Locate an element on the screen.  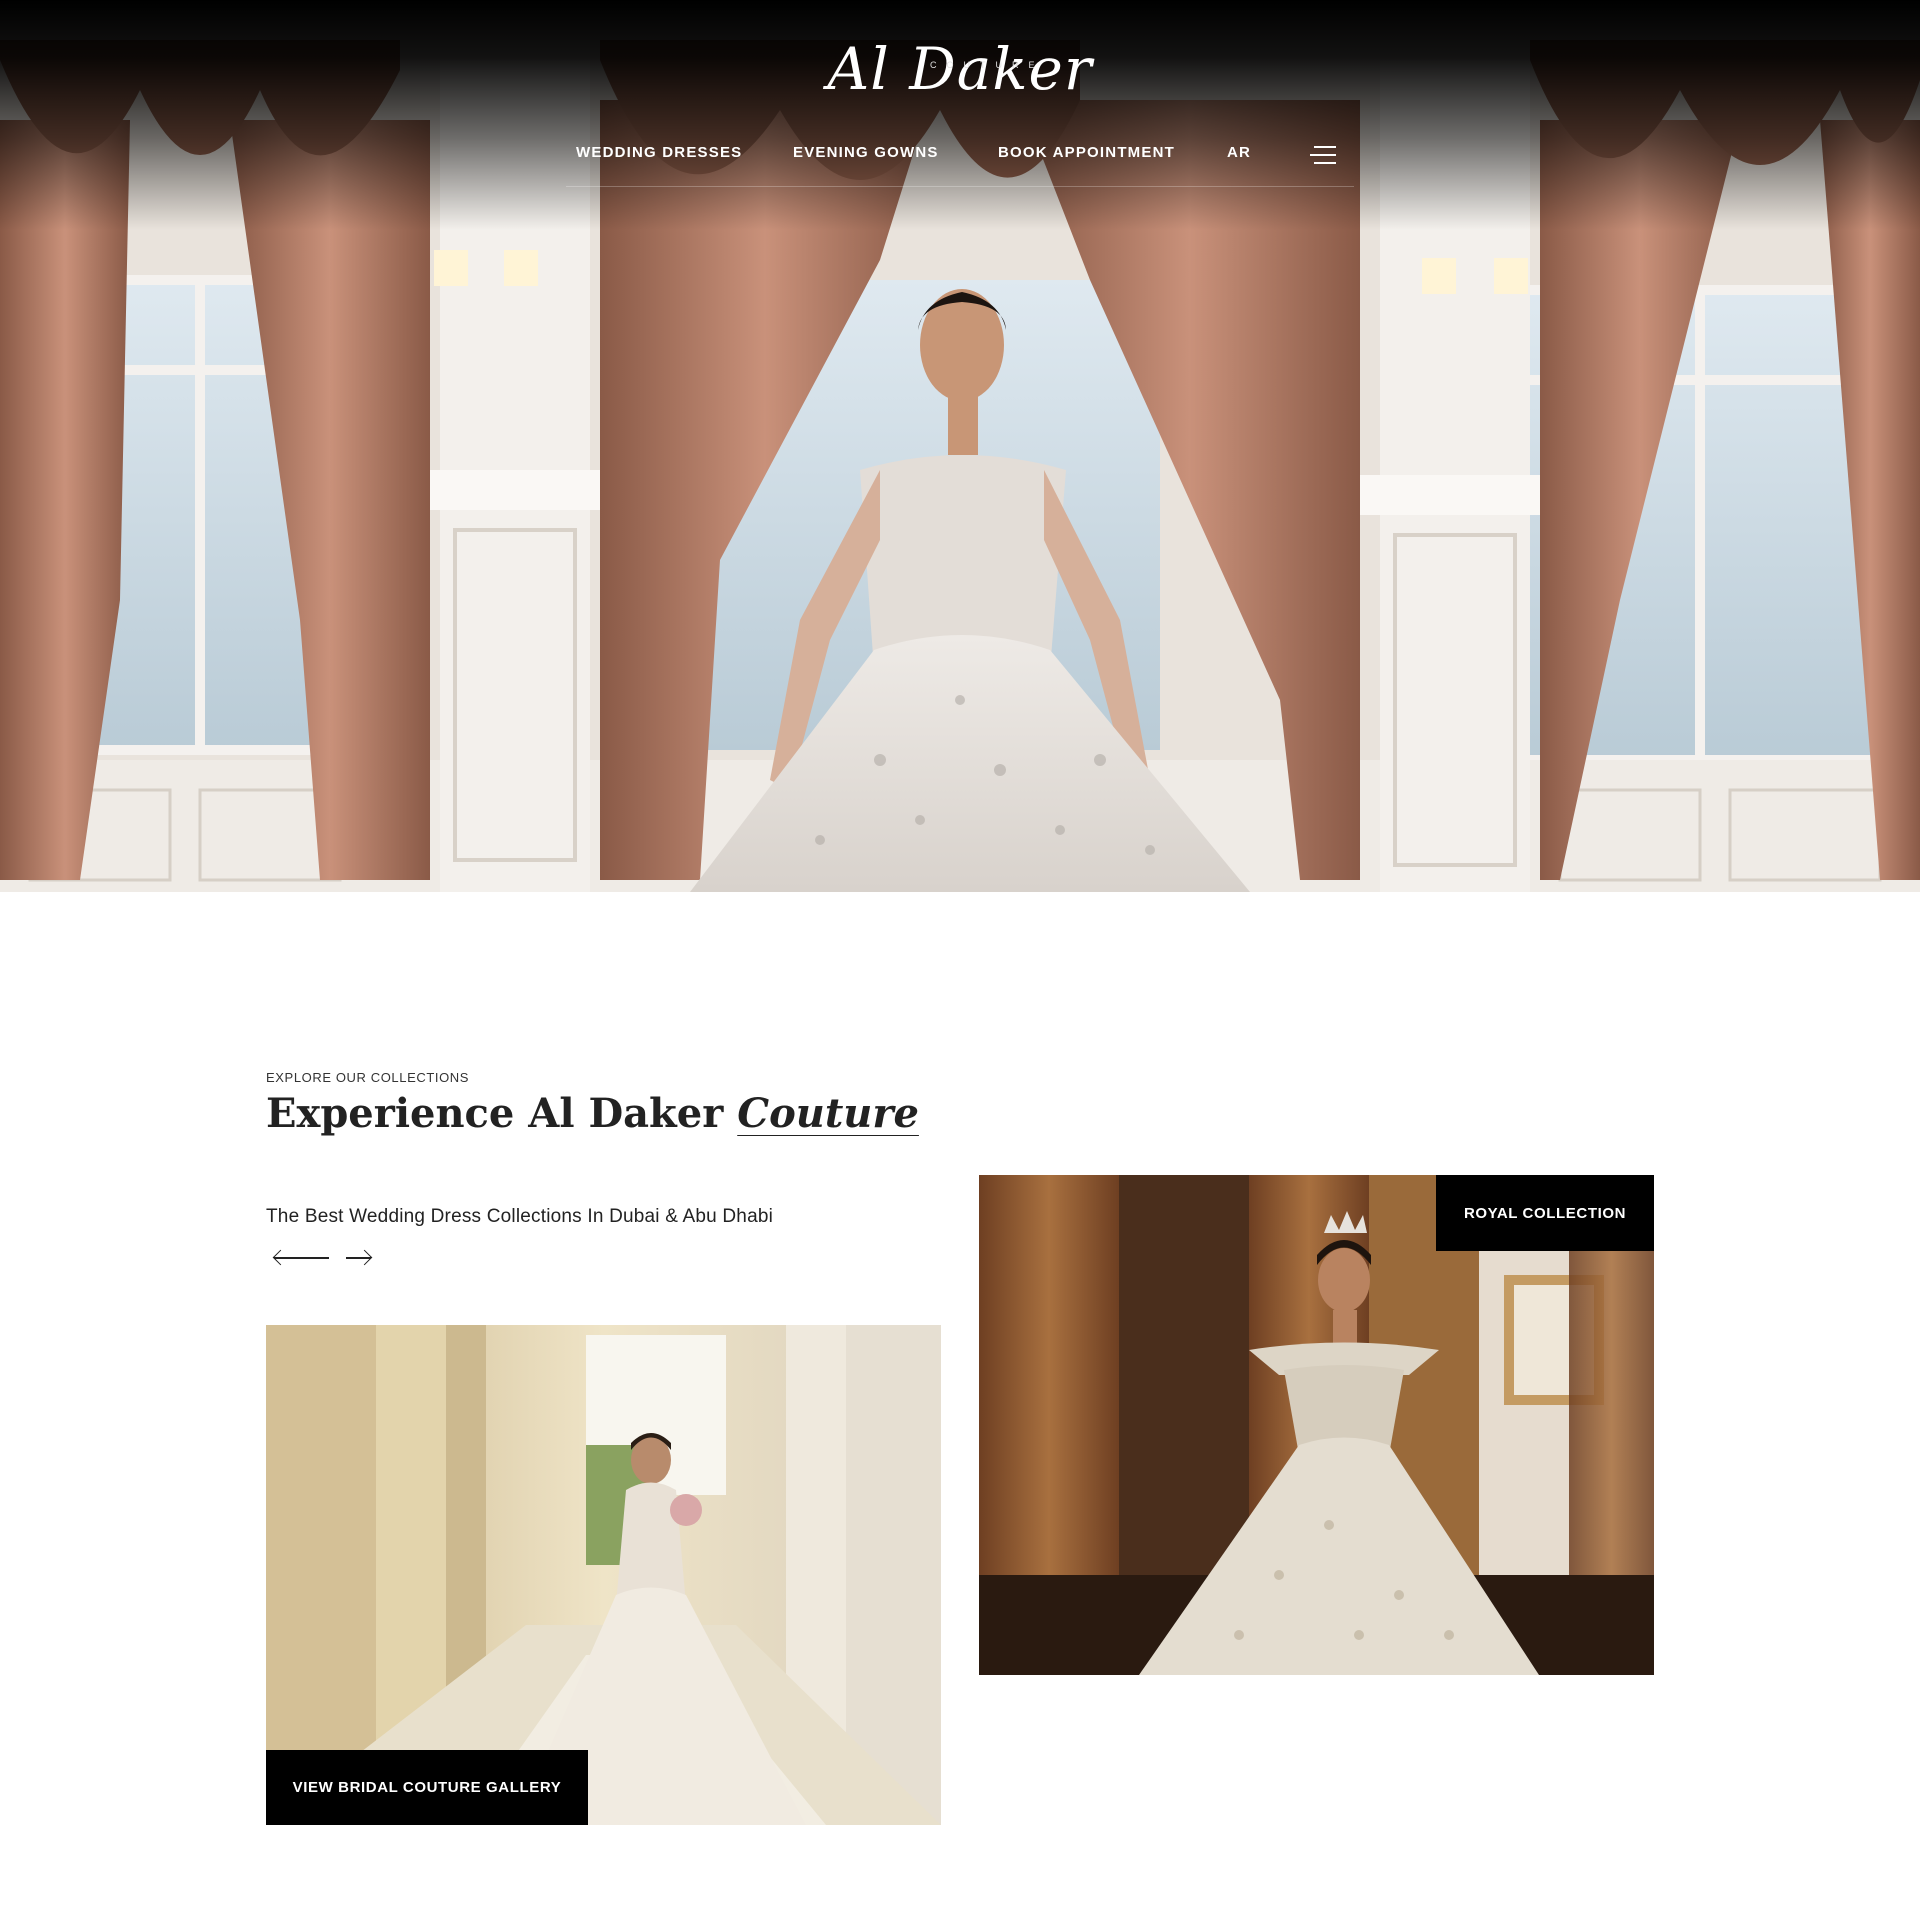
nav-evening-gowns: EVENING GOWNS is located at coordinates (866, 152).